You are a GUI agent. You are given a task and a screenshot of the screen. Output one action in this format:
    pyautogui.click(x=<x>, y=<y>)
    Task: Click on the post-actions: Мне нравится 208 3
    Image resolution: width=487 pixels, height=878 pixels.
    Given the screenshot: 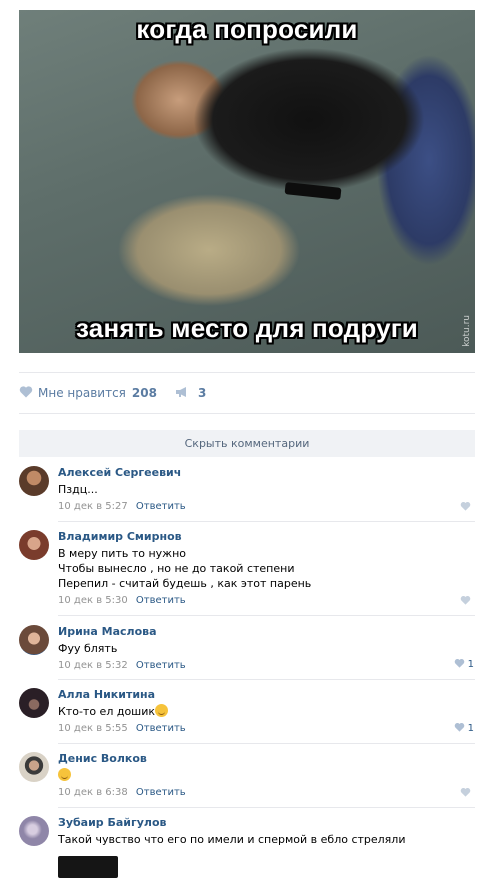 What is the action you would take?
    pyautogui.click(x=112, y=393)
    